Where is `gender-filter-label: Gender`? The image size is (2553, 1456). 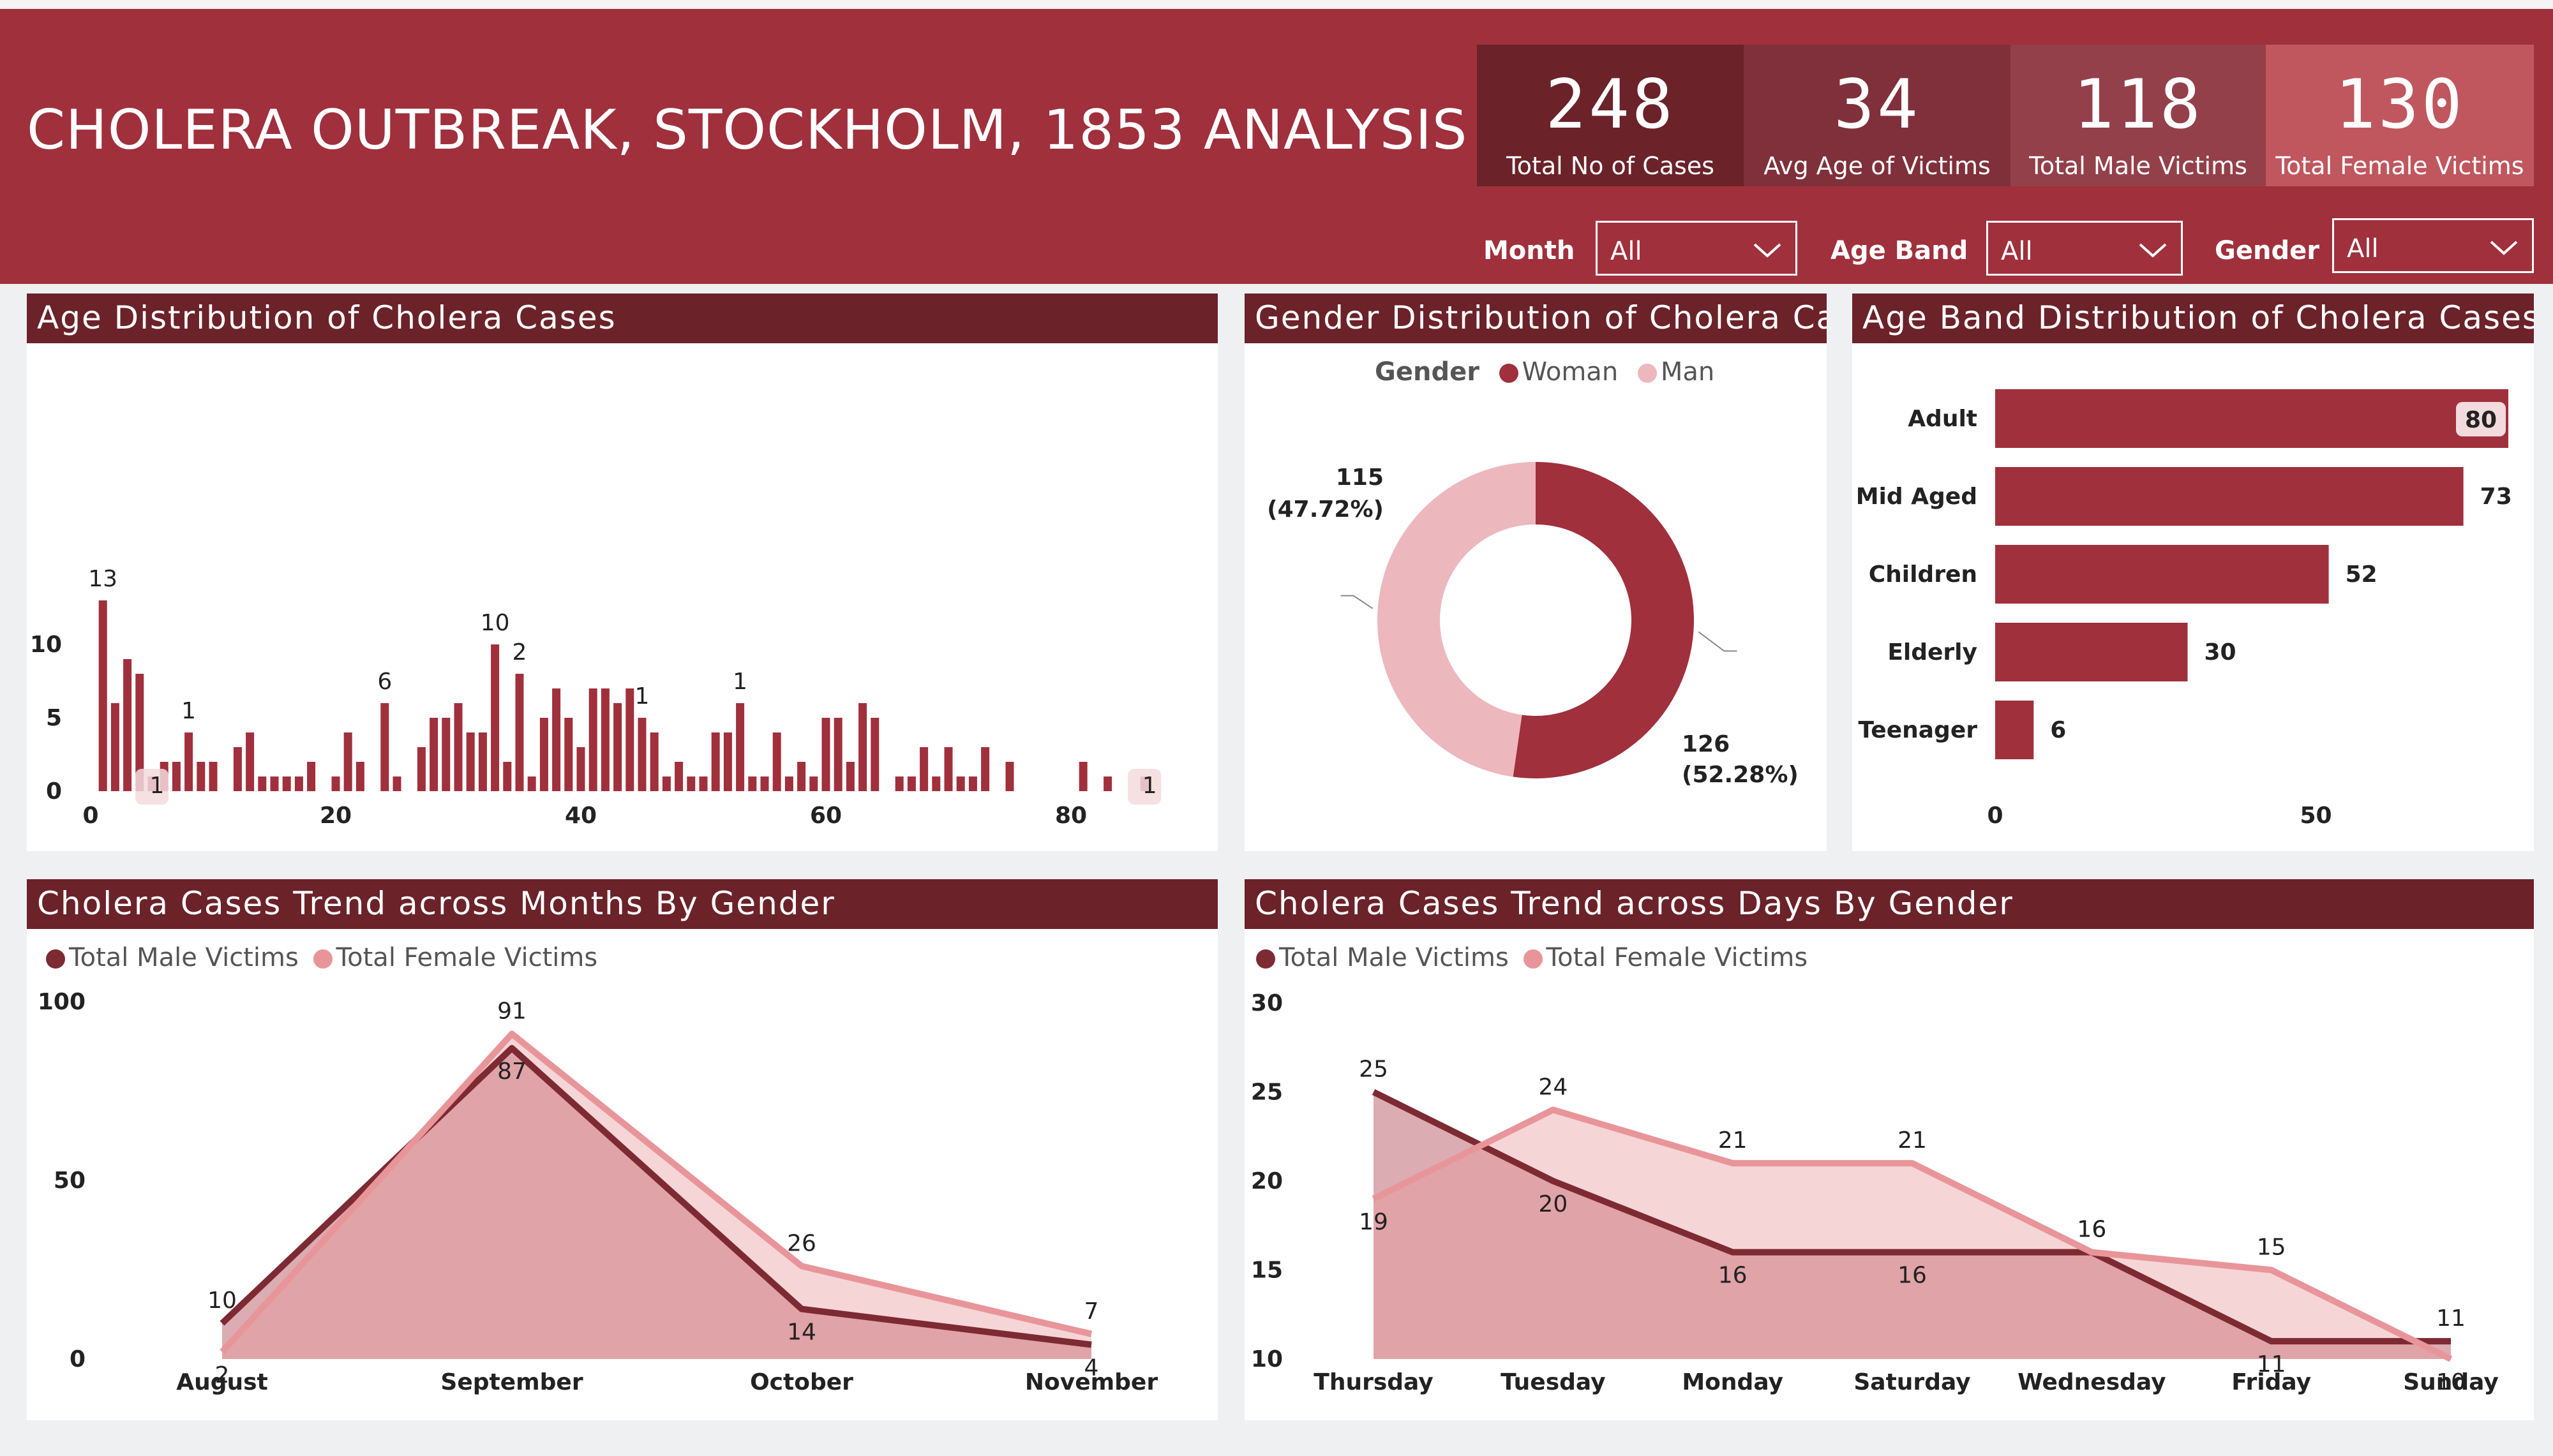
gender-filter-label: Gender is located at coordinates (2267, 250).